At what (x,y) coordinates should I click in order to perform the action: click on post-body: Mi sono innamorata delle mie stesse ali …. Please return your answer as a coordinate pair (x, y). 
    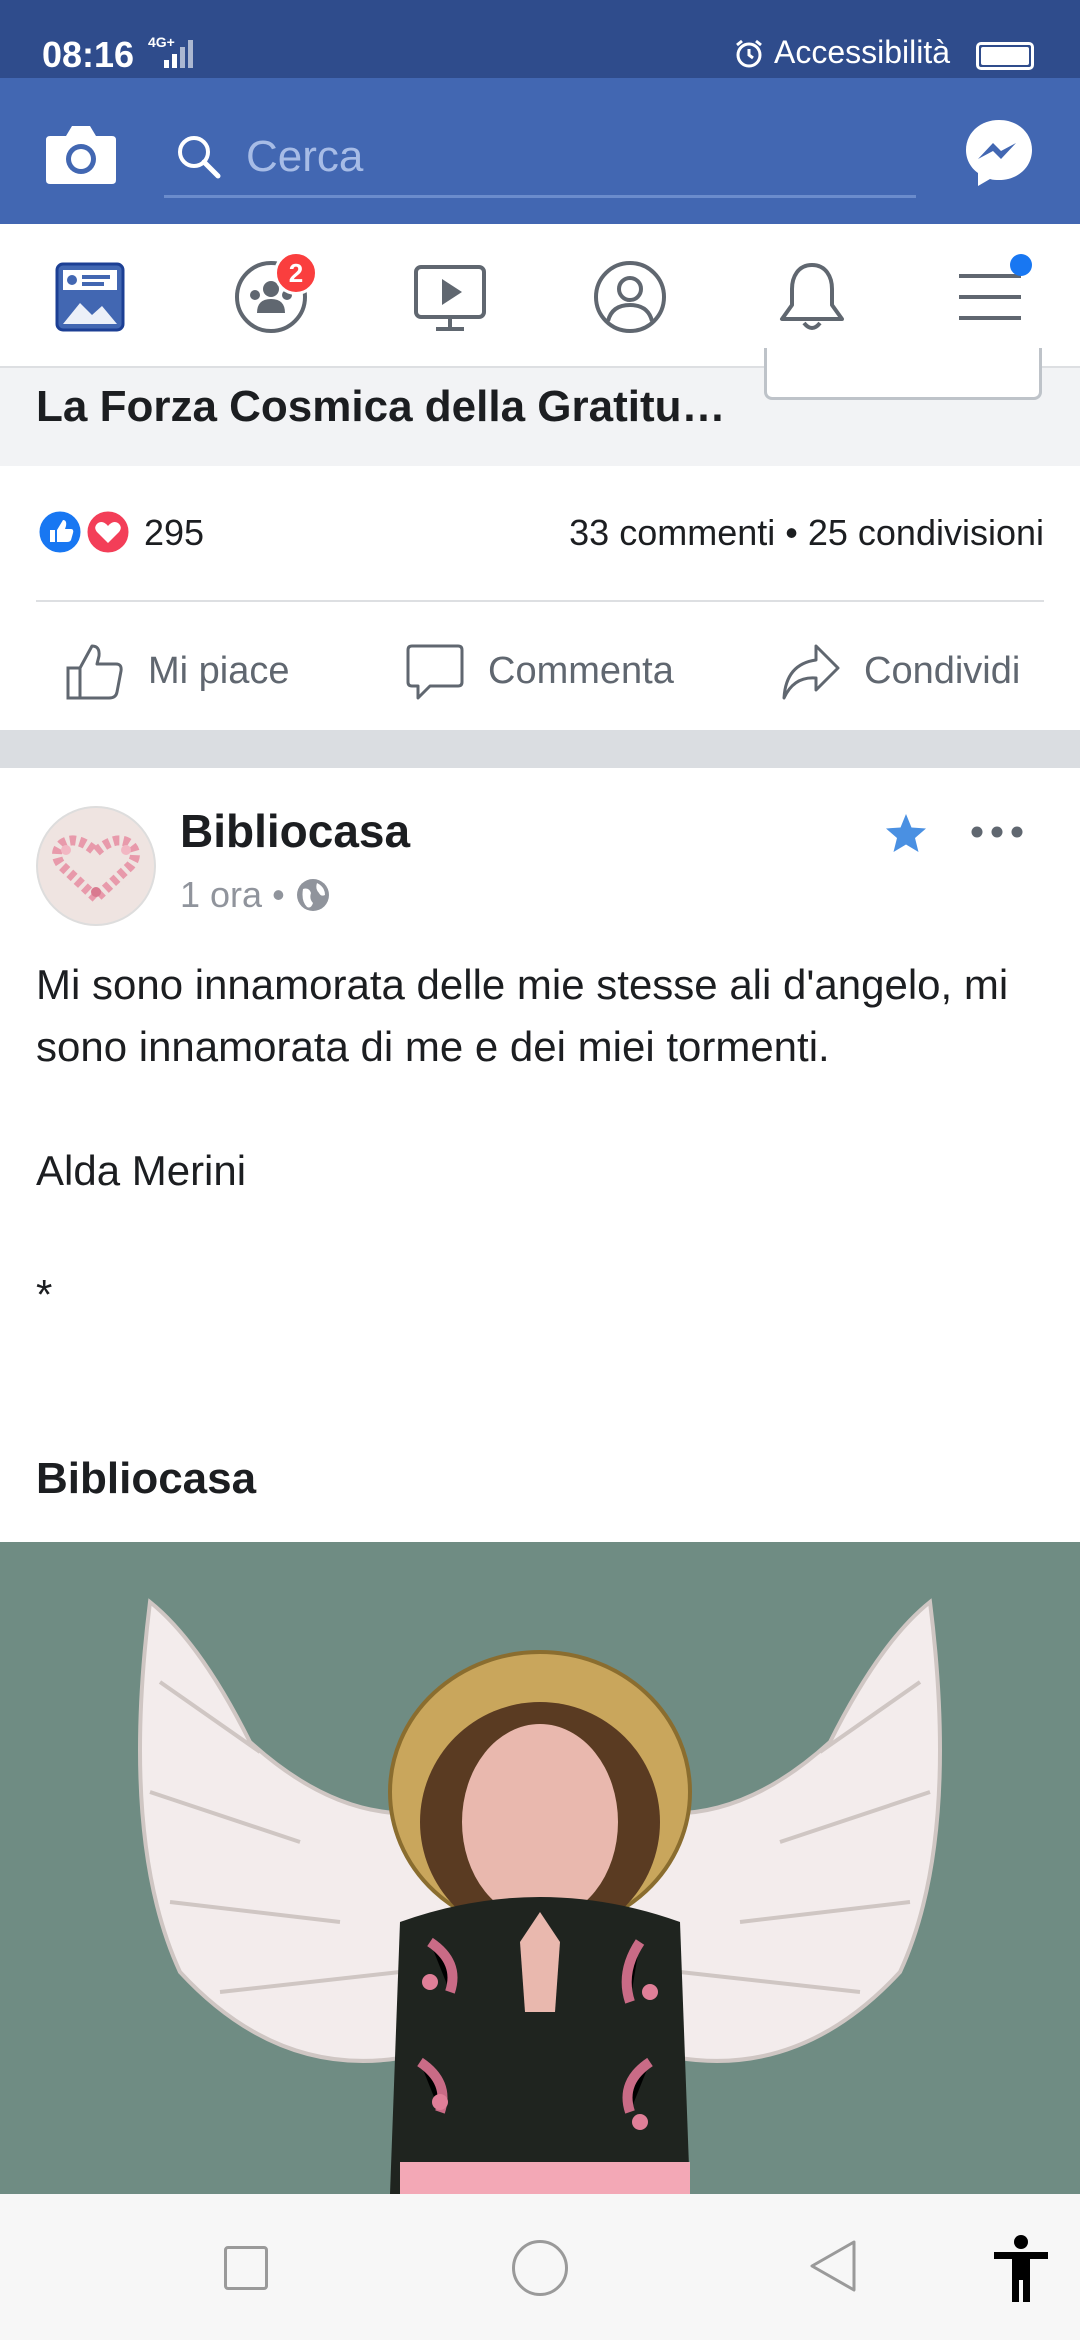
    Looking at the image, I should click on (541, 1140).